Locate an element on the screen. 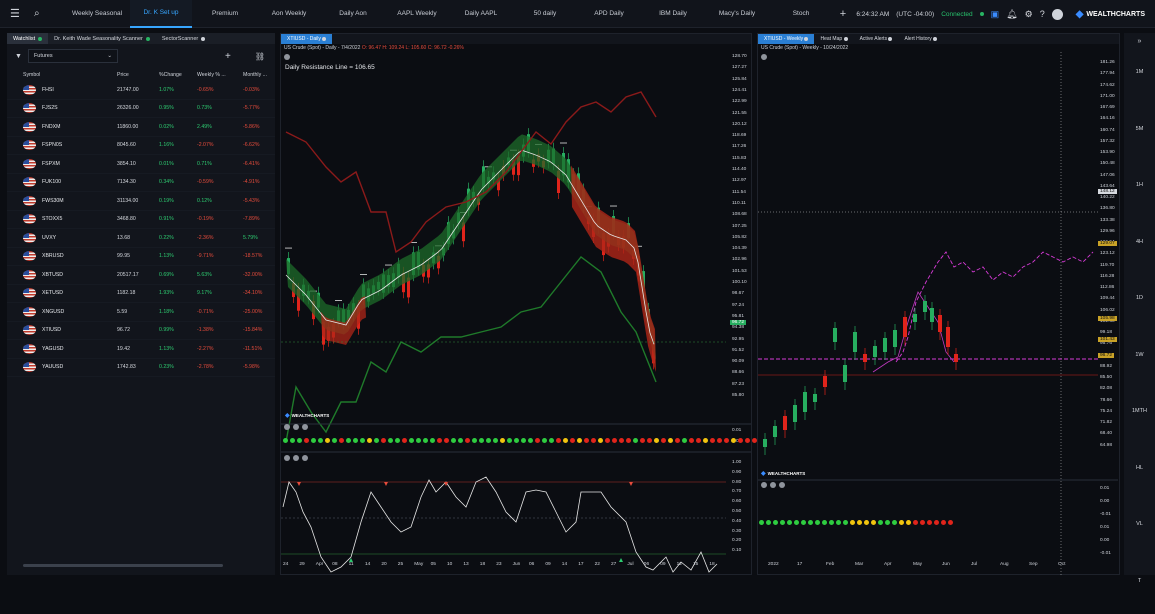 This screenshot has width=1155, height=614. table-row: YAGUSD19.421.13%-2.27%-11.51% is located at coordinates (141, 349).